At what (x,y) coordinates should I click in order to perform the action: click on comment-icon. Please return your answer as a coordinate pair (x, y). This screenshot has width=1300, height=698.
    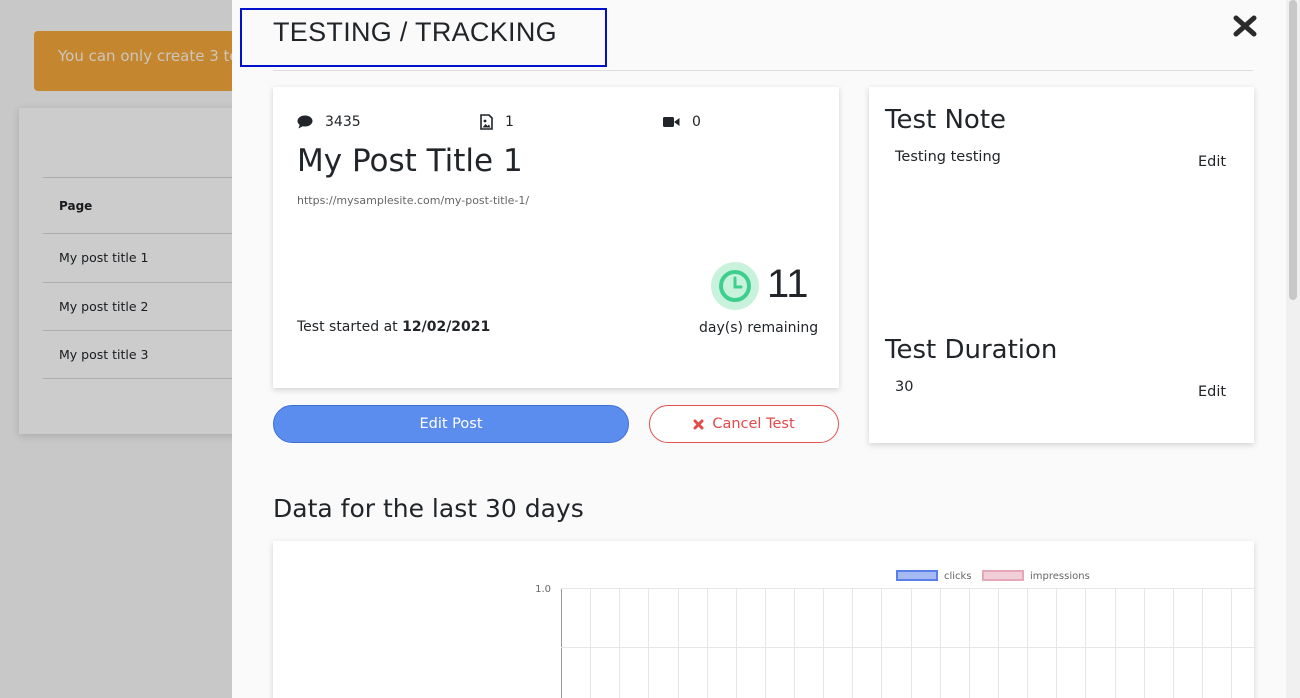
    Looking at the image, I should click on (305, 122).